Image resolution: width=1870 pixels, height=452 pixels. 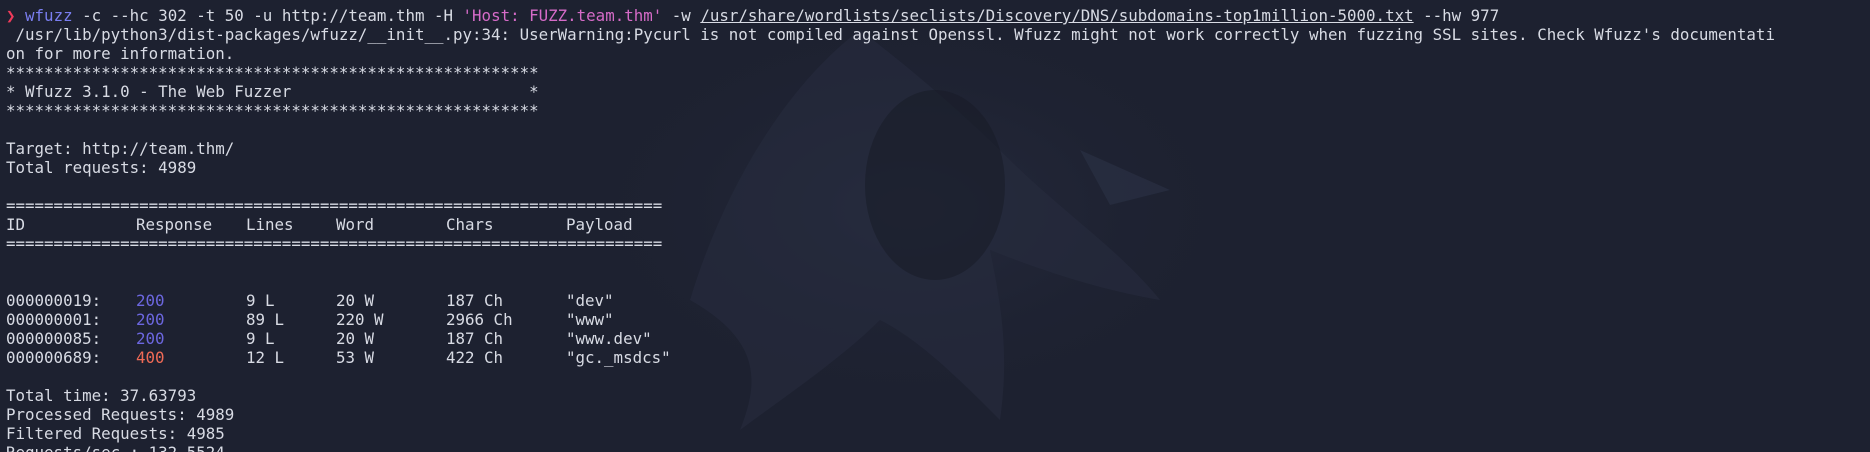 What do you see at coordinates (54, 338) in the screenshot?
I see `row-id: 000000085:` at bounding box center [54, 338].